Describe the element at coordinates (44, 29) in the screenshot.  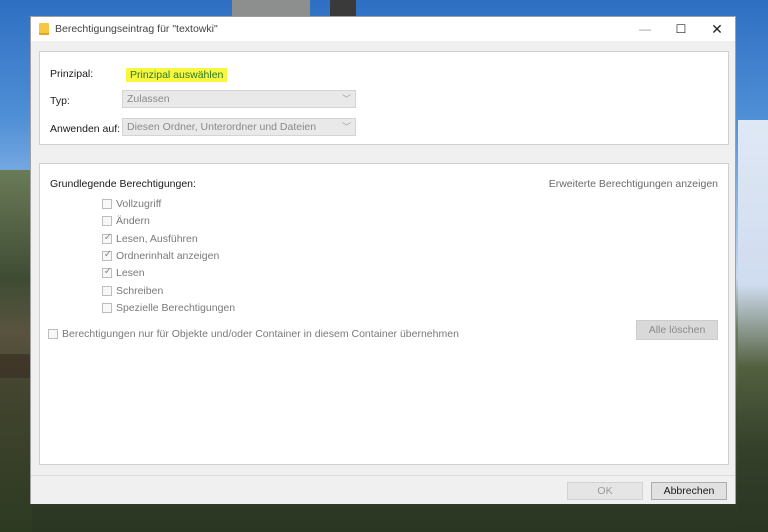
I see `folder-icon` at that location.